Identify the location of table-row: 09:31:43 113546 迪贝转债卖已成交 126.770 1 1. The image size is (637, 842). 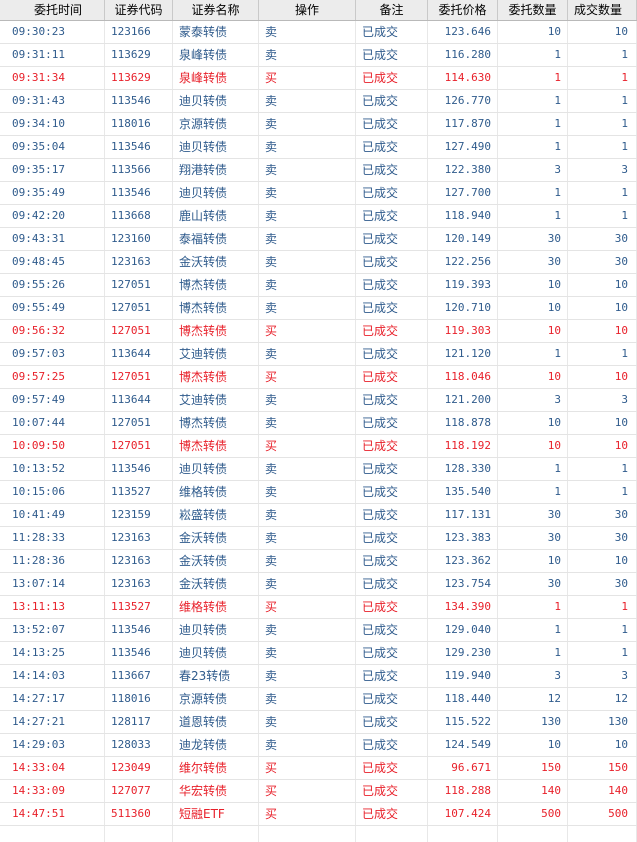
(318, 101).